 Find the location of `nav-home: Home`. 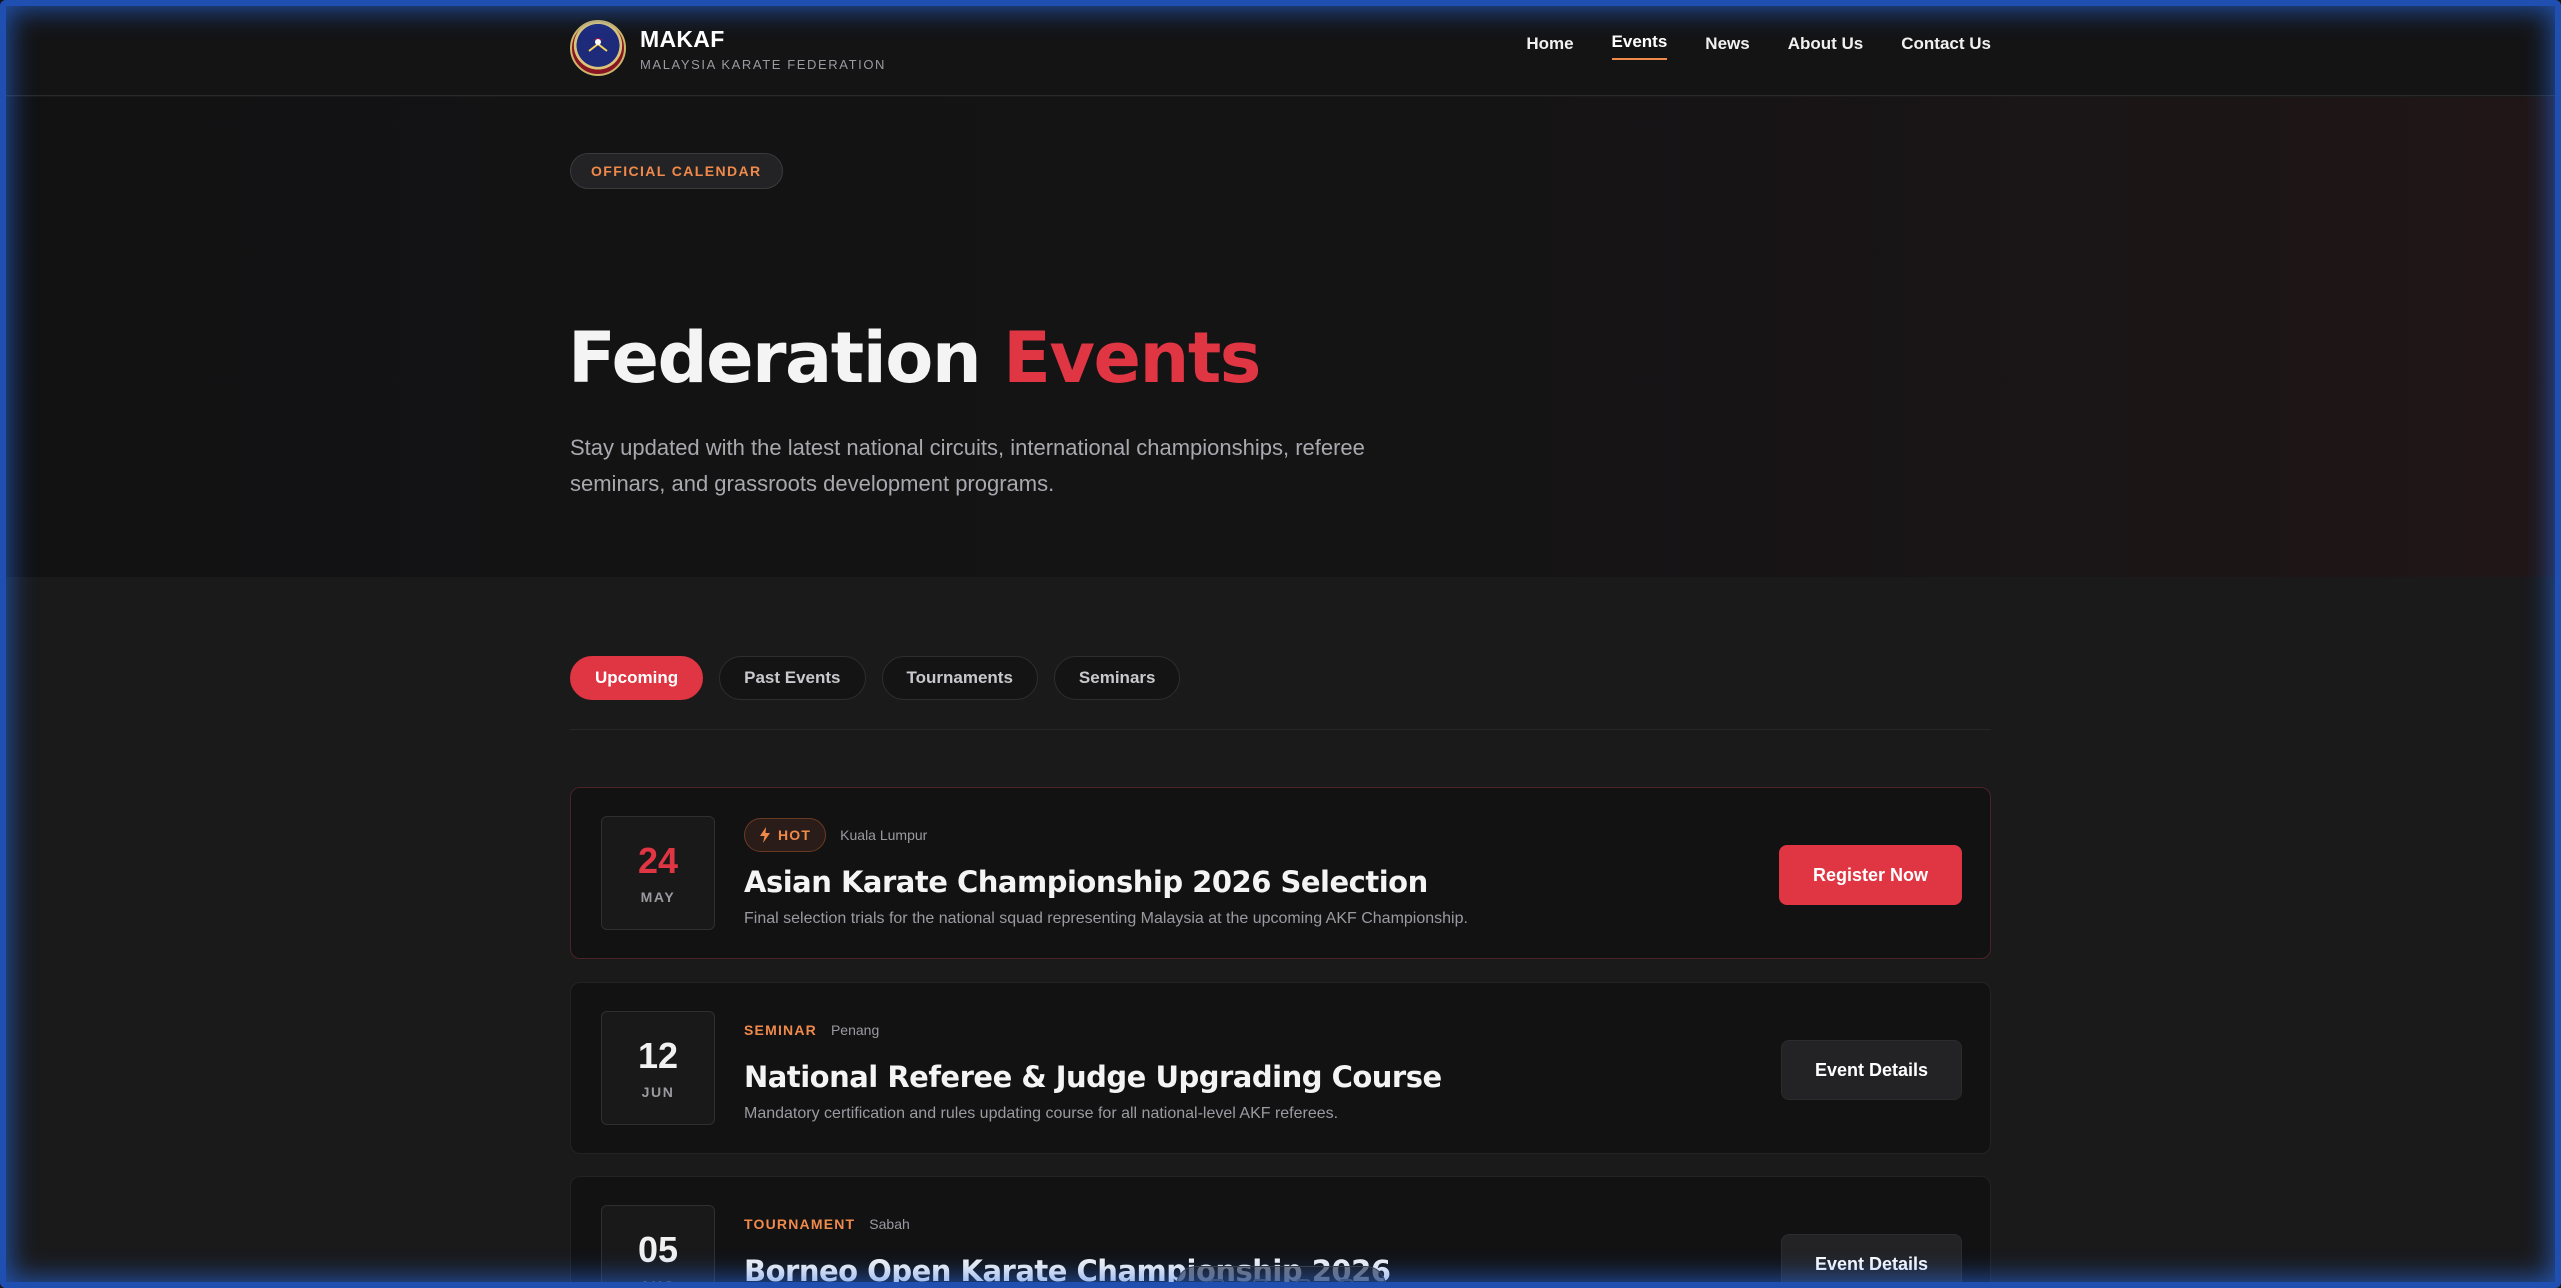

nav-home: Home is located at coordinates (1549, 48).